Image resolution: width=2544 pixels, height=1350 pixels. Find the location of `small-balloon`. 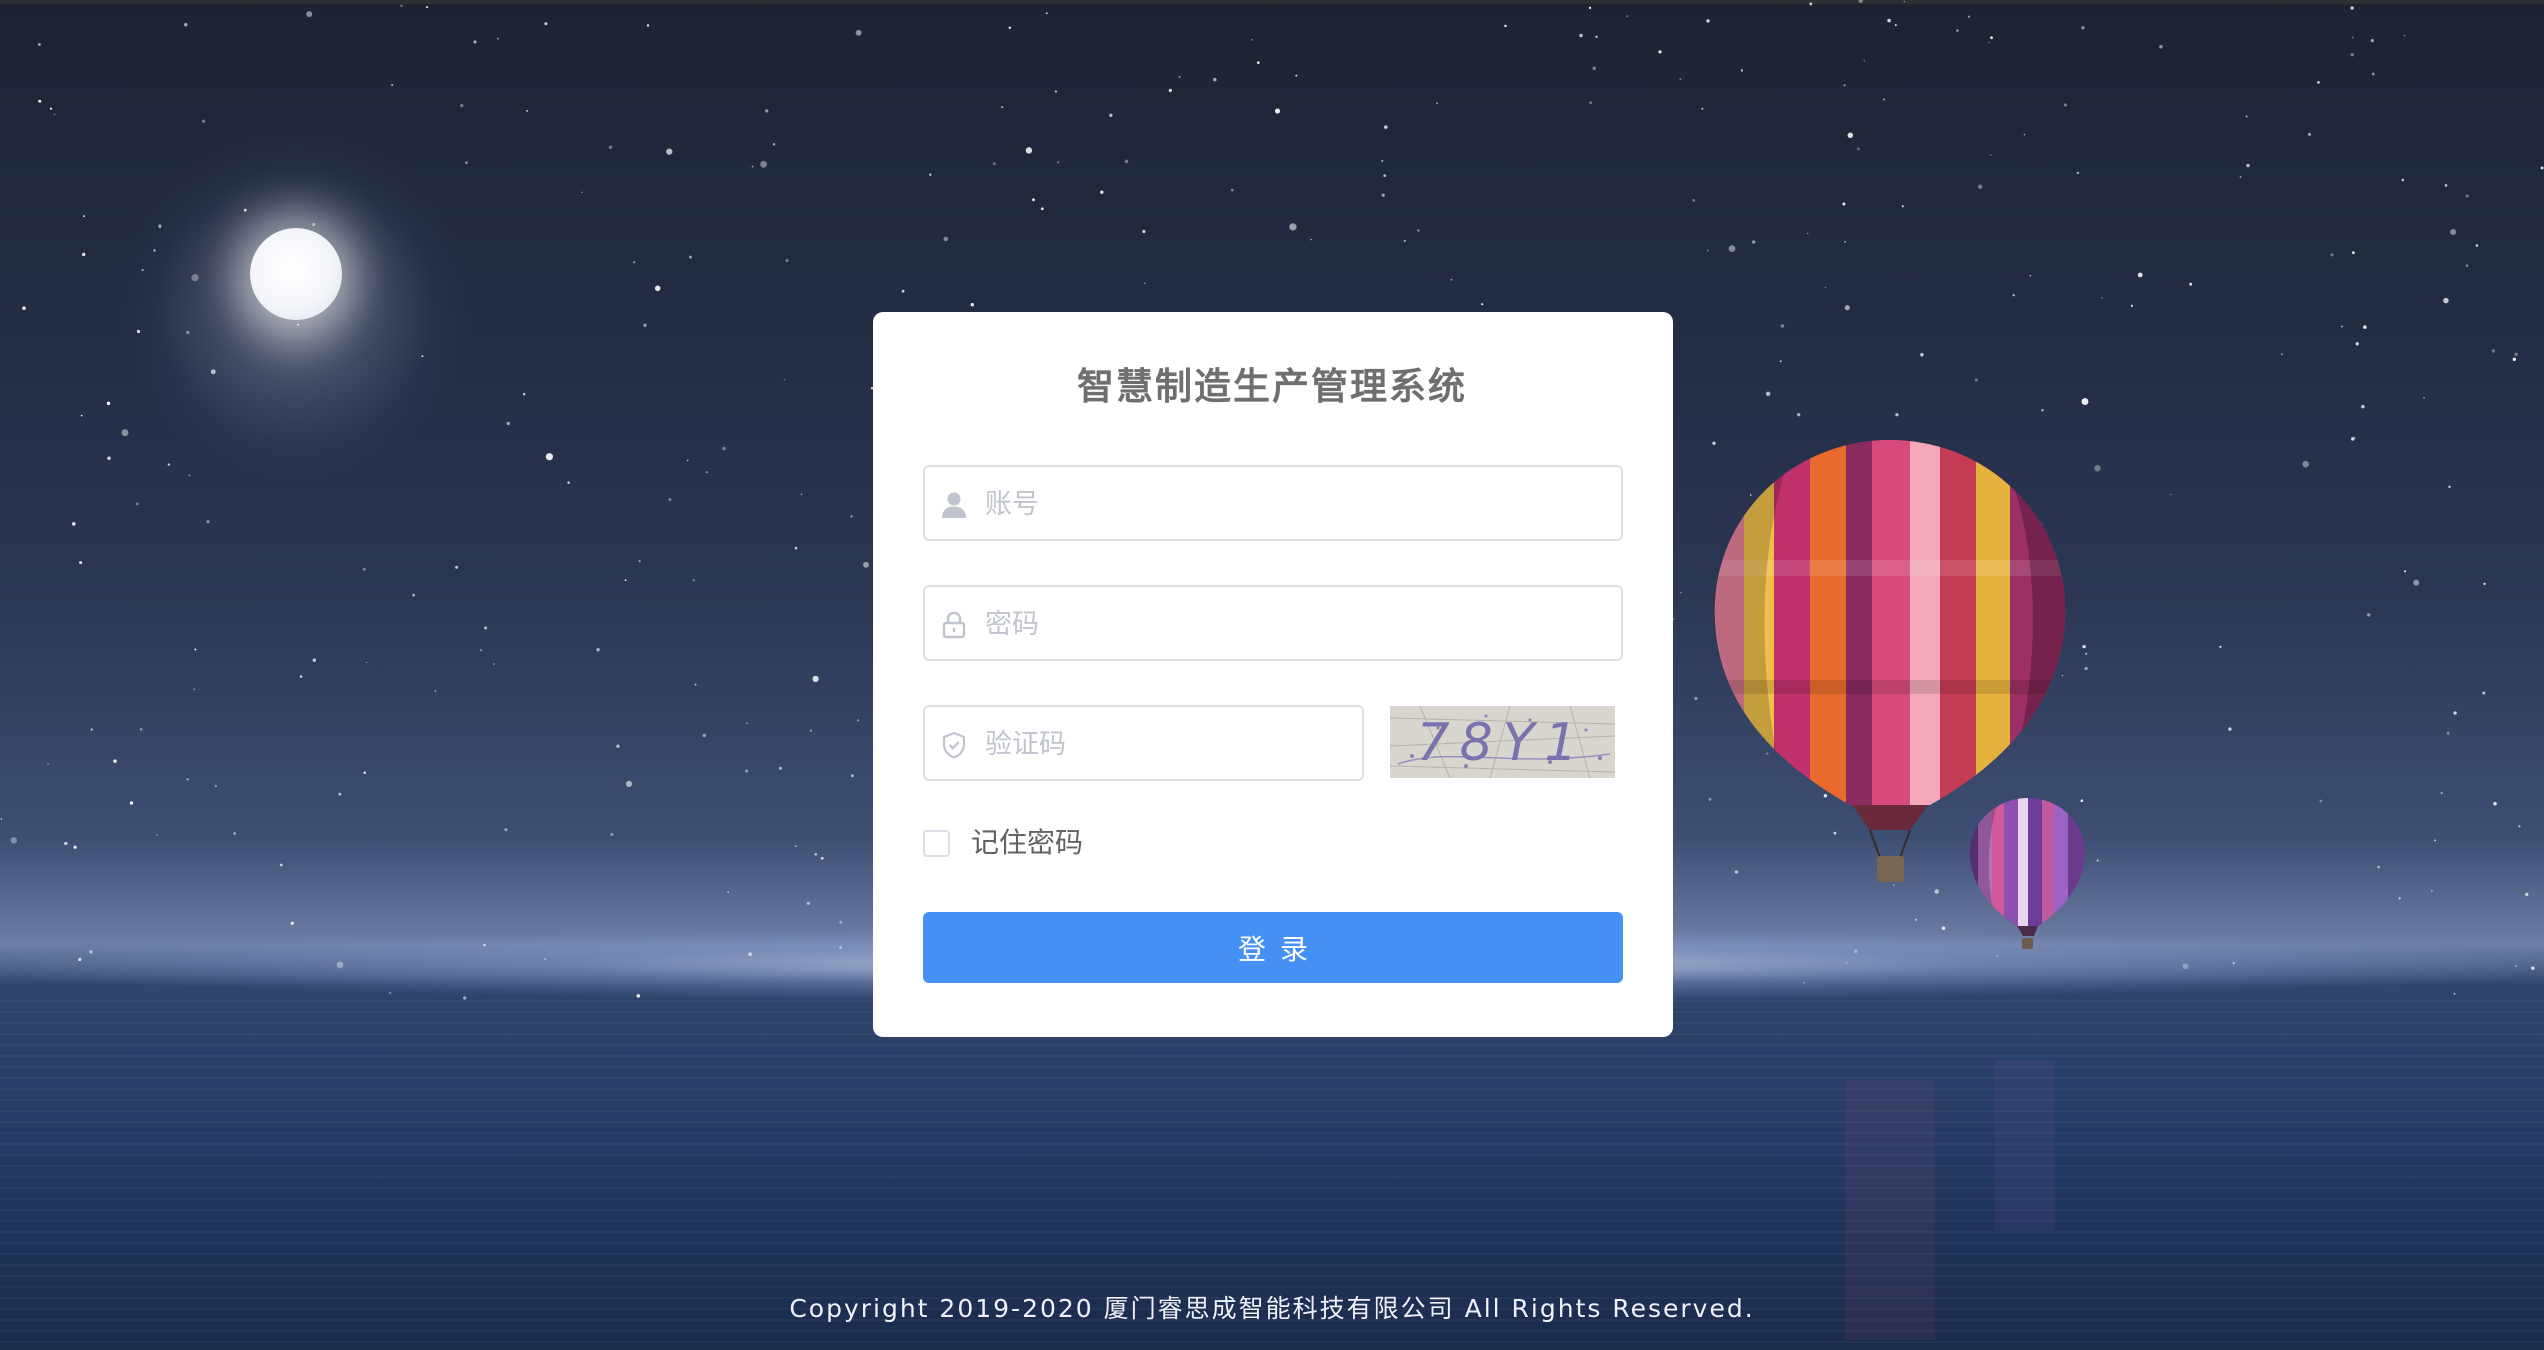

small-balloon is located at coordinates (2027, 873).